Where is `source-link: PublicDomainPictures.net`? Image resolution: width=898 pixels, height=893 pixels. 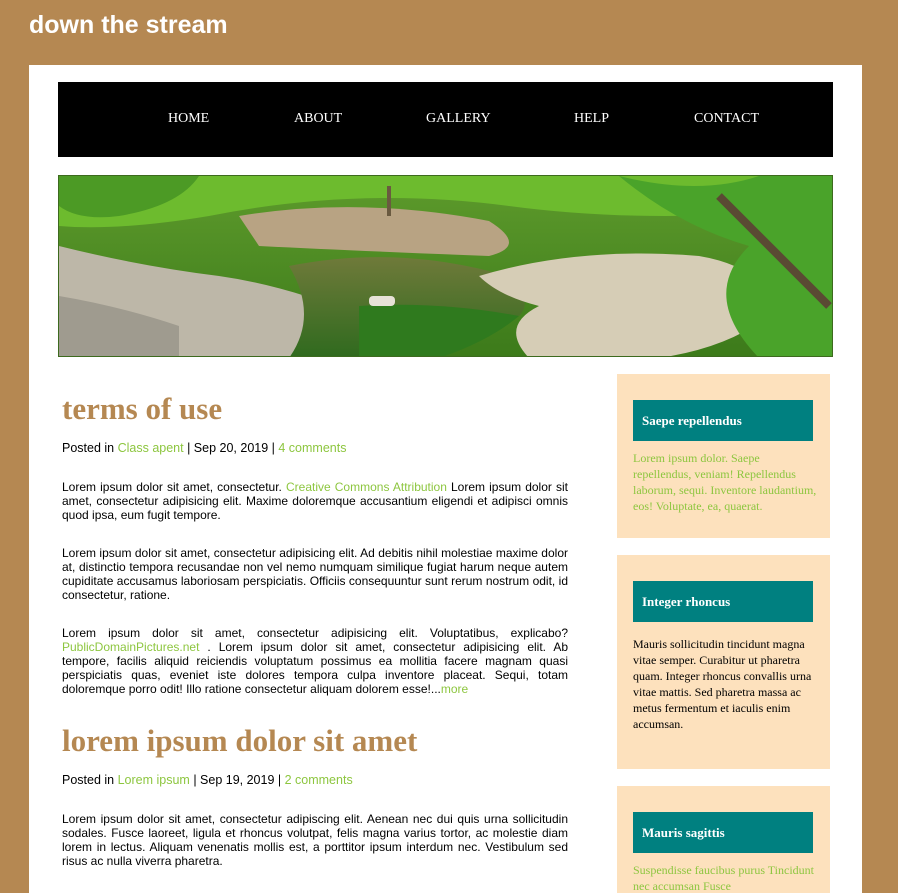 source-link: PublicDomainPictures.net is located at coordinates (130, 647).